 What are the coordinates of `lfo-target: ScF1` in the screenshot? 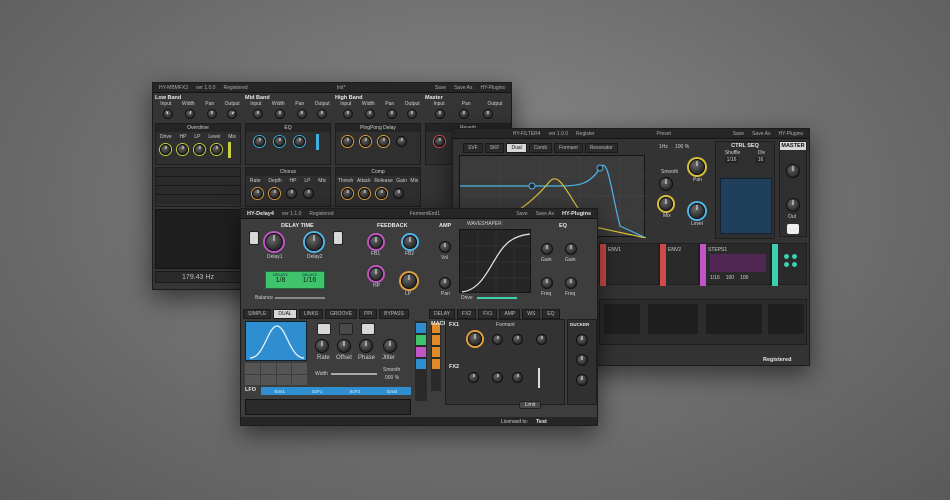 It's located at (317, 391).